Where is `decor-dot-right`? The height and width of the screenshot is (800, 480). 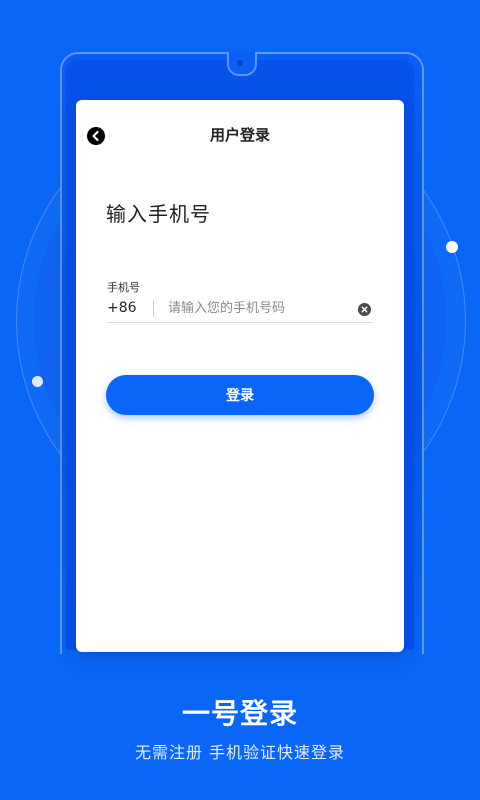 decor-dot-right is located at coordinates (452, 247).